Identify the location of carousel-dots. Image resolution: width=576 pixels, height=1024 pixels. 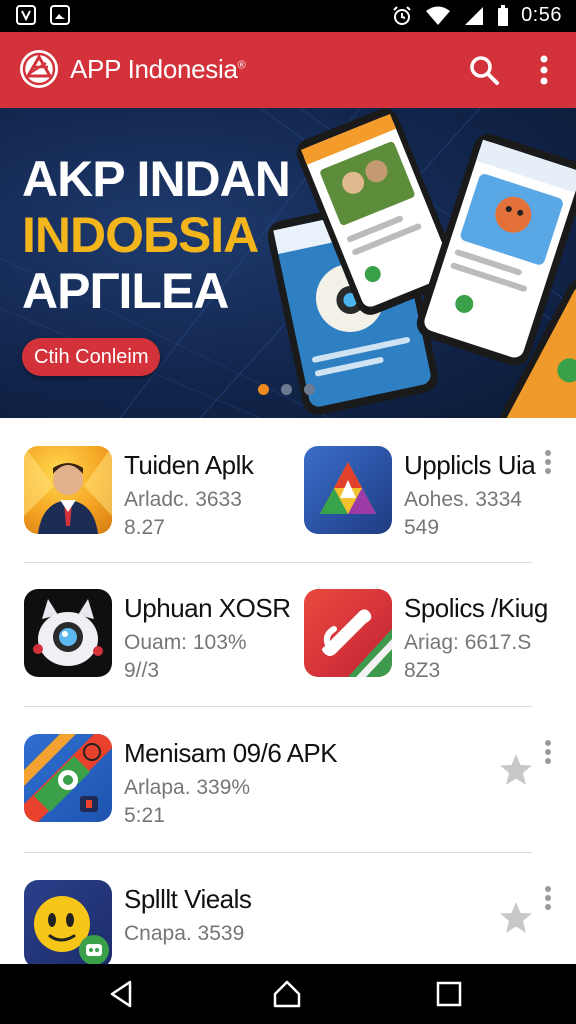
(286, 389).